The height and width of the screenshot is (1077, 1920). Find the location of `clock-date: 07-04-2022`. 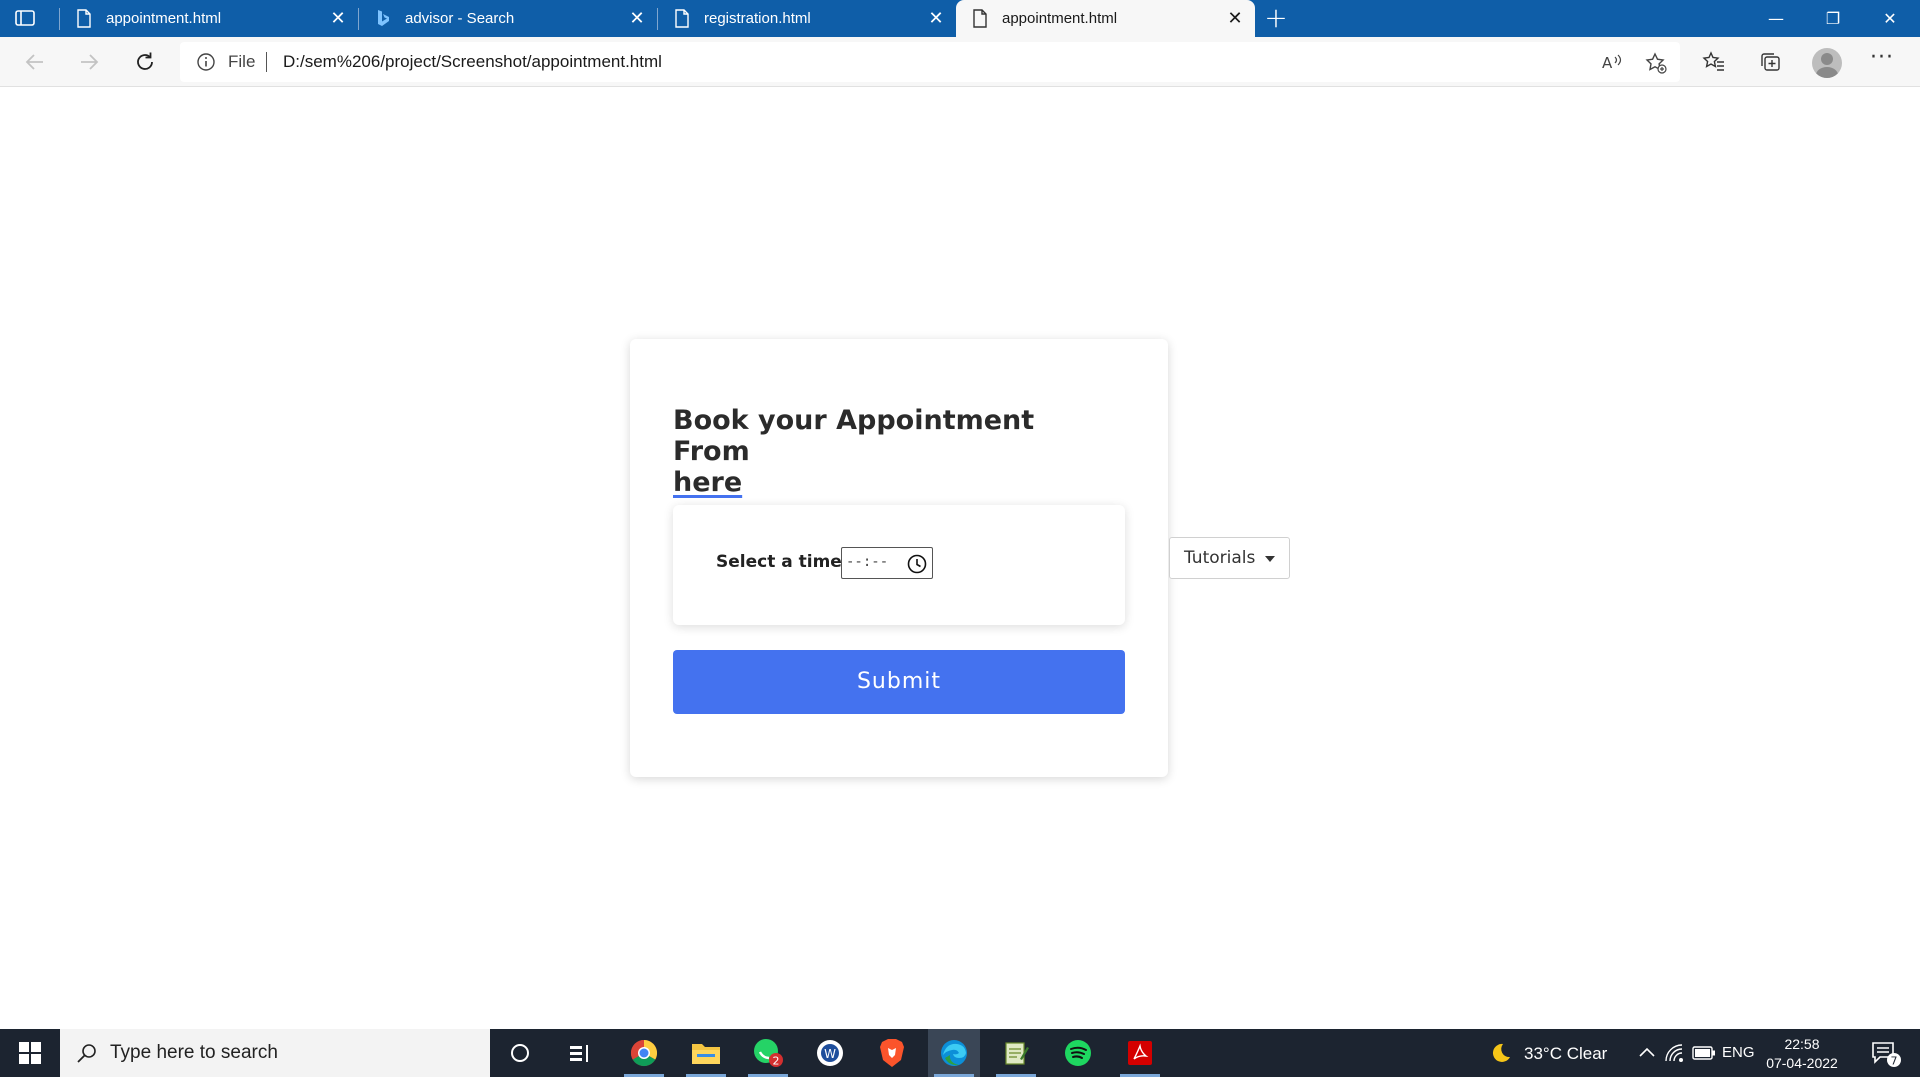

clock-date: 07-04-2022 is located at coordinates (1802, 1063).